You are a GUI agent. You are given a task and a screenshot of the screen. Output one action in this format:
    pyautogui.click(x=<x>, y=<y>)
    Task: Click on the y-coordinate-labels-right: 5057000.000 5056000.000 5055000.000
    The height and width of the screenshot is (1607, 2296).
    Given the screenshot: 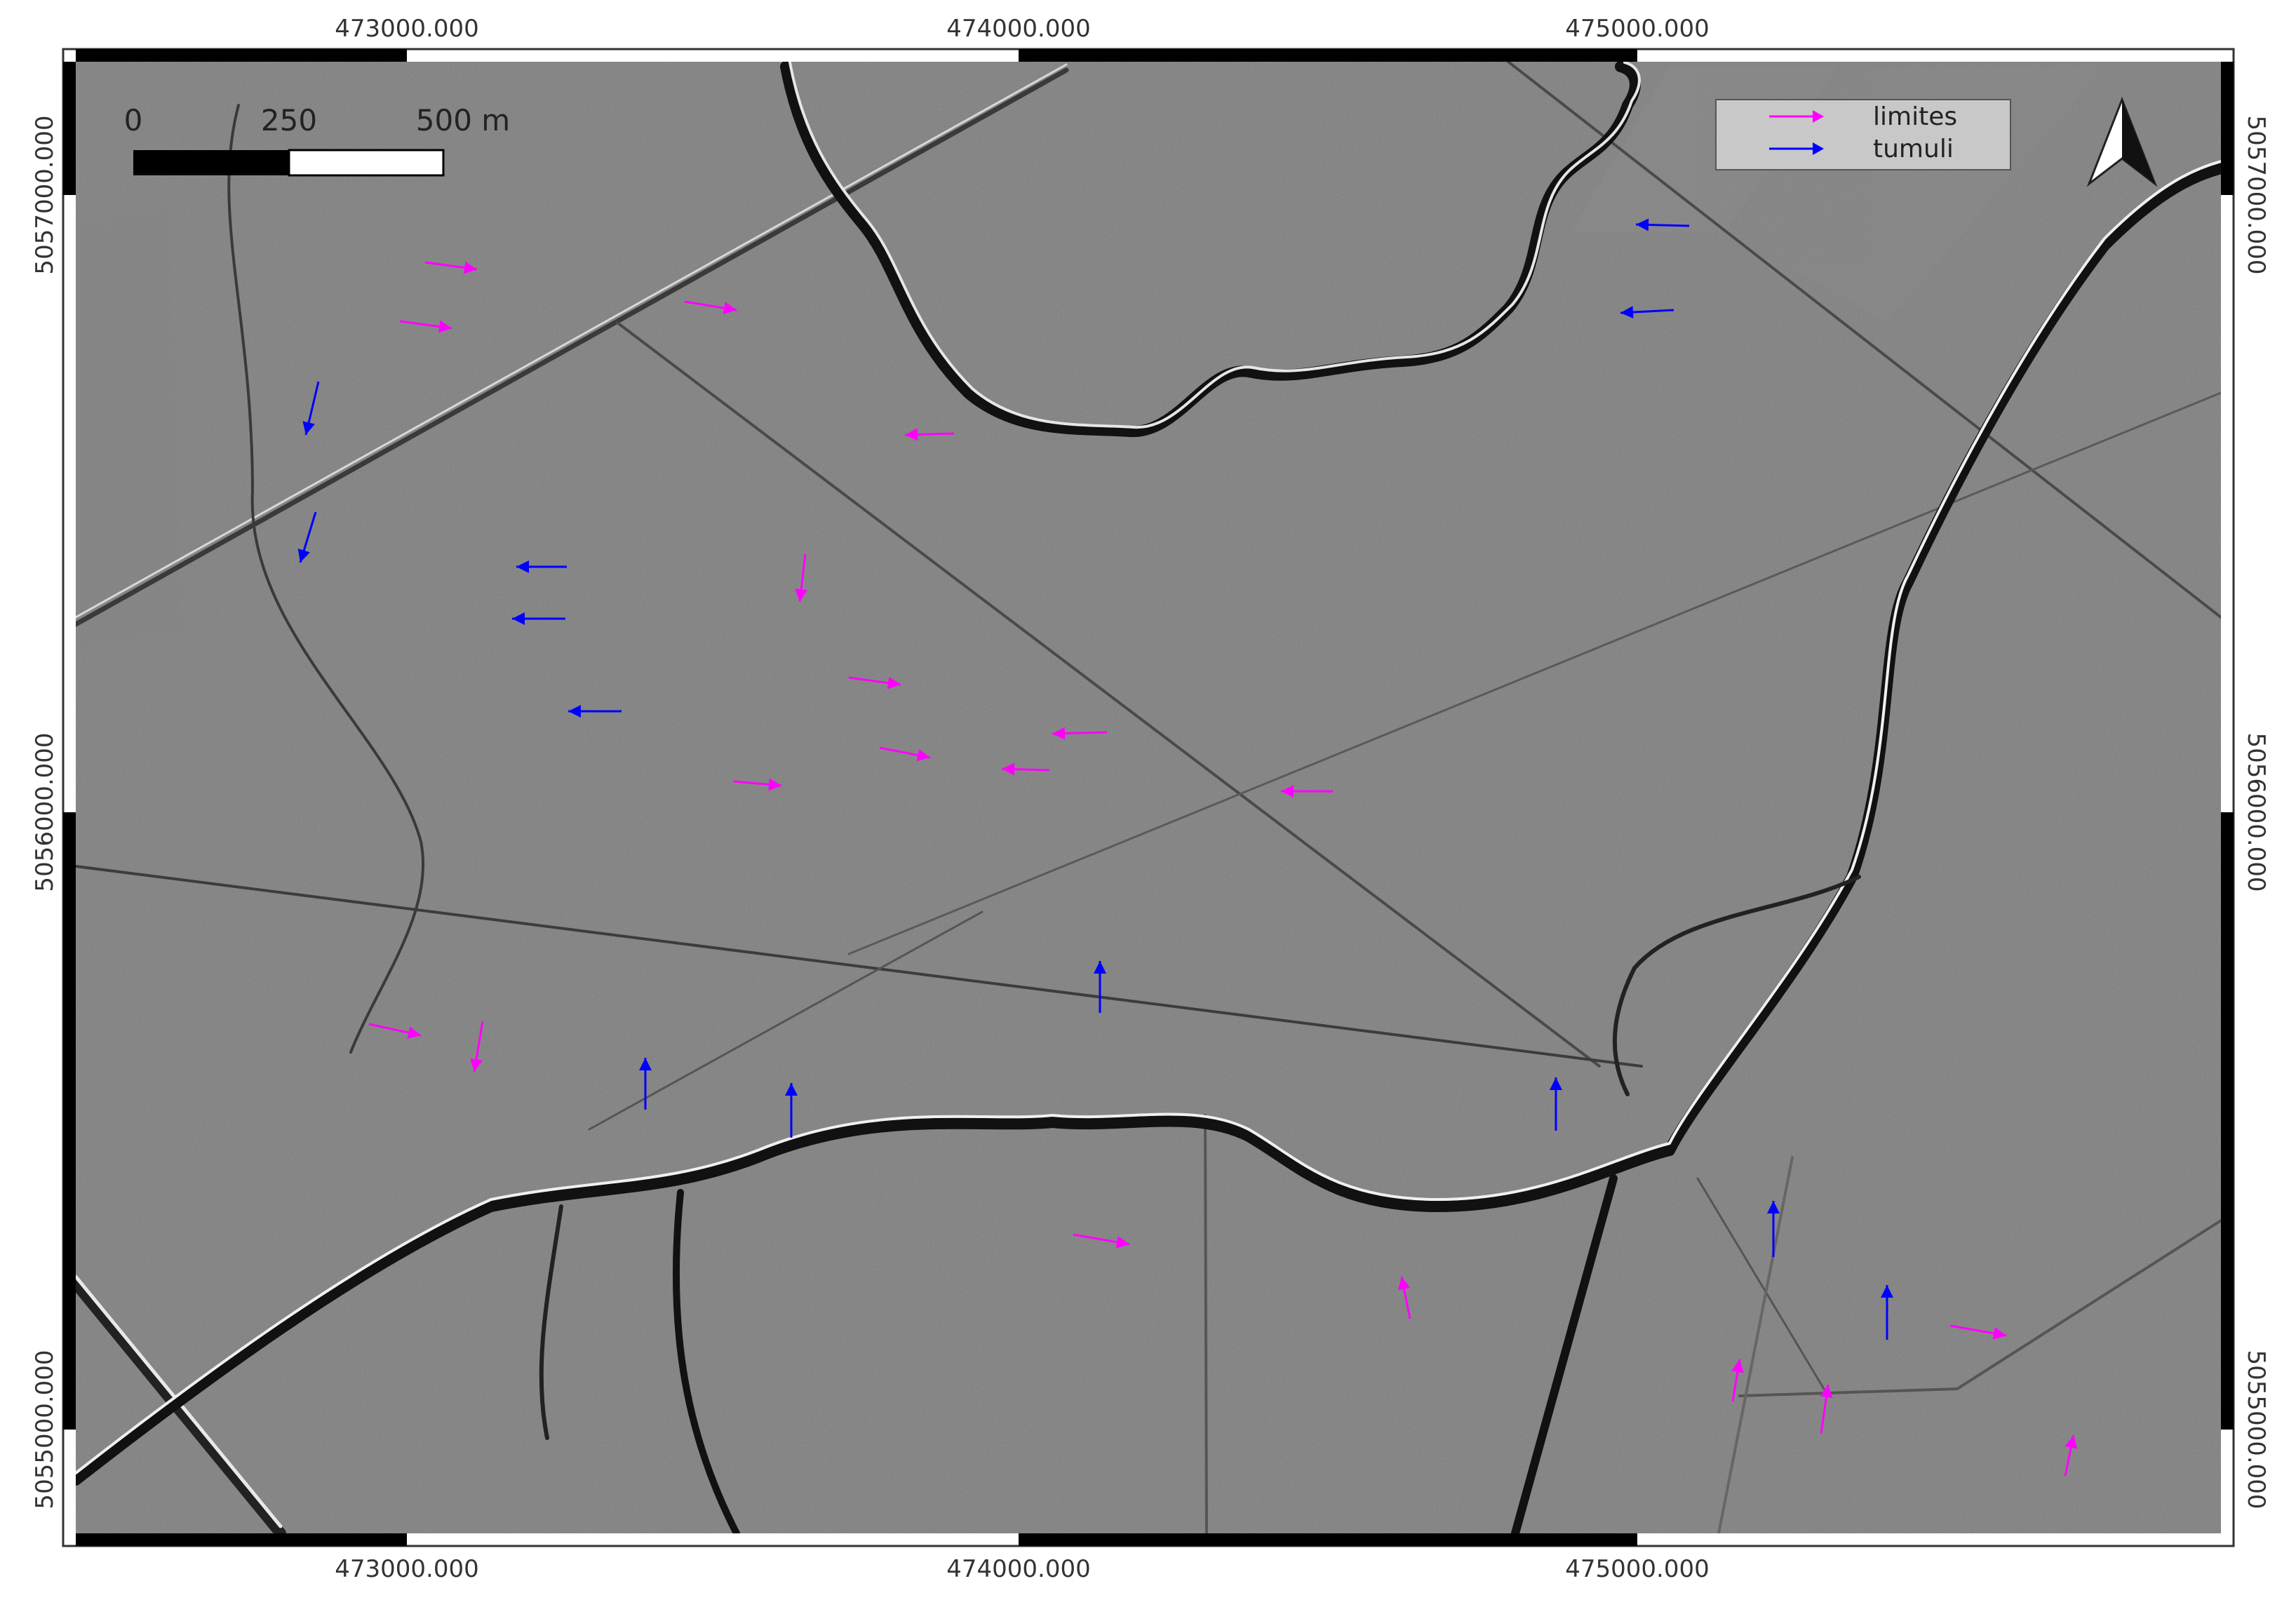 What is the action you would take?
    pyautogui.click(x=2256, y=812)
    